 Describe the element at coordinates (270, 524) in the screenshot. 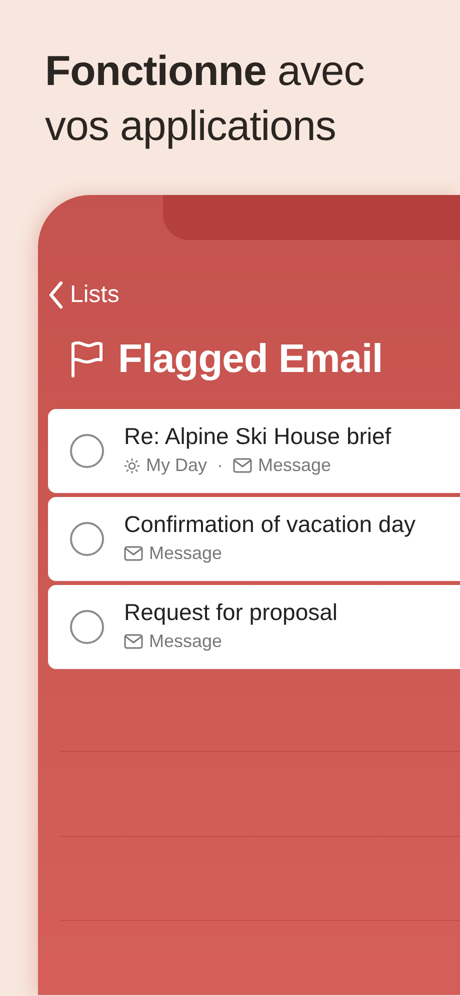

I see `task-title: Confirmation of vacation day` at that location.